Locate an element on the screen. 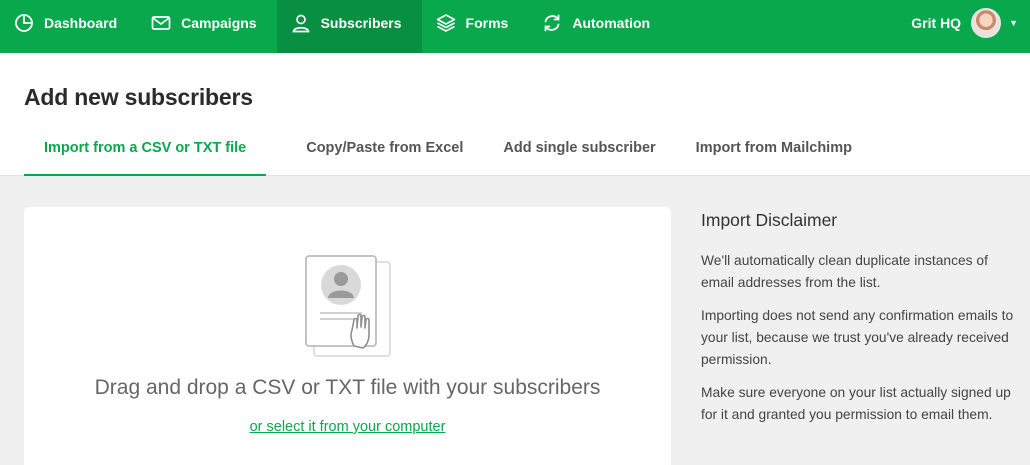 Image resolution: width=1030 pixels, height=465 pixels. nav-automation: Automation is located at coordinates (599, 22).